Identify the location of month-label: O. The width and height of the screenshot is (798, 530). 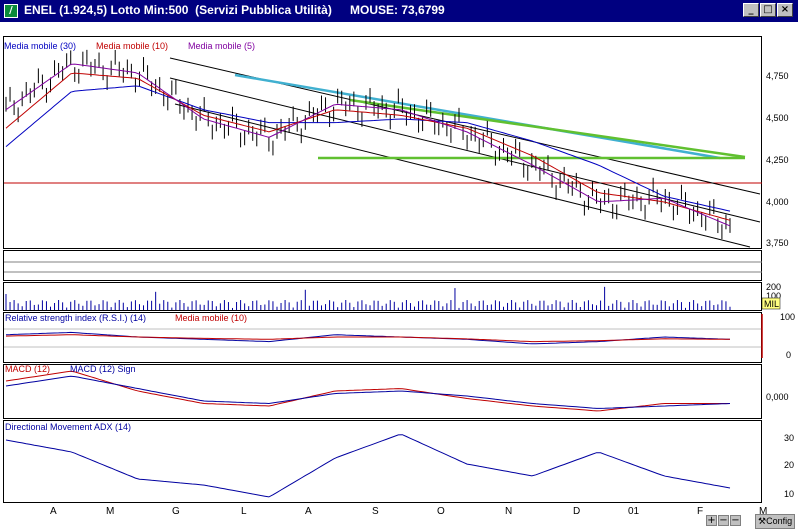
(441, 511).